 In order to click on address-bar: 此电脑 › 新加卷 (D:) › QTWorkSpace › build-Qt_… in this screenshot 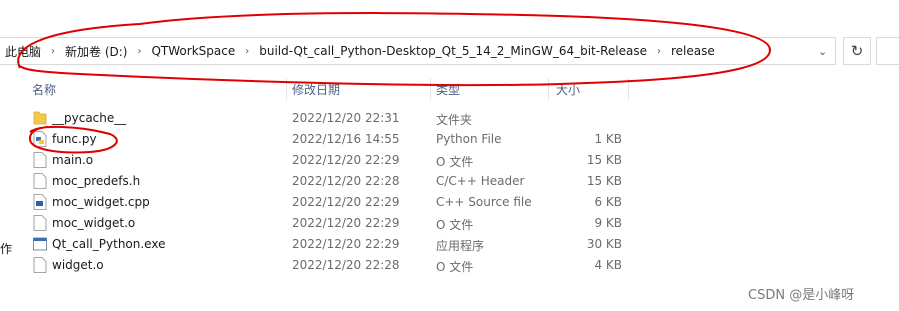, I will do `click(418, 51)`.